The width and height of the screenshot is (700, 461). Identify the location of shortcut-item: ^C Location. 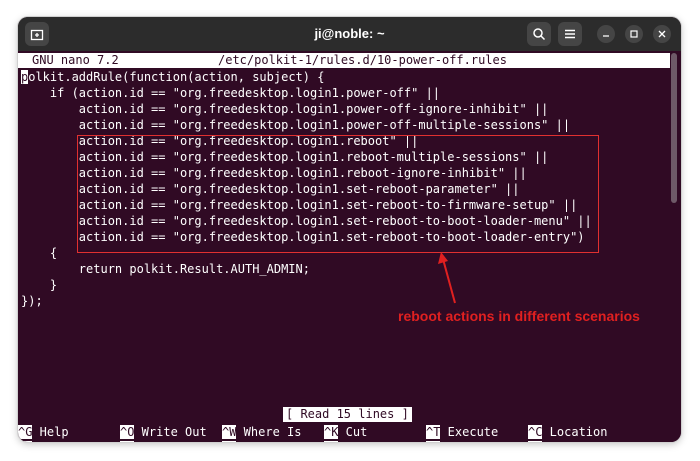
(567, 432).